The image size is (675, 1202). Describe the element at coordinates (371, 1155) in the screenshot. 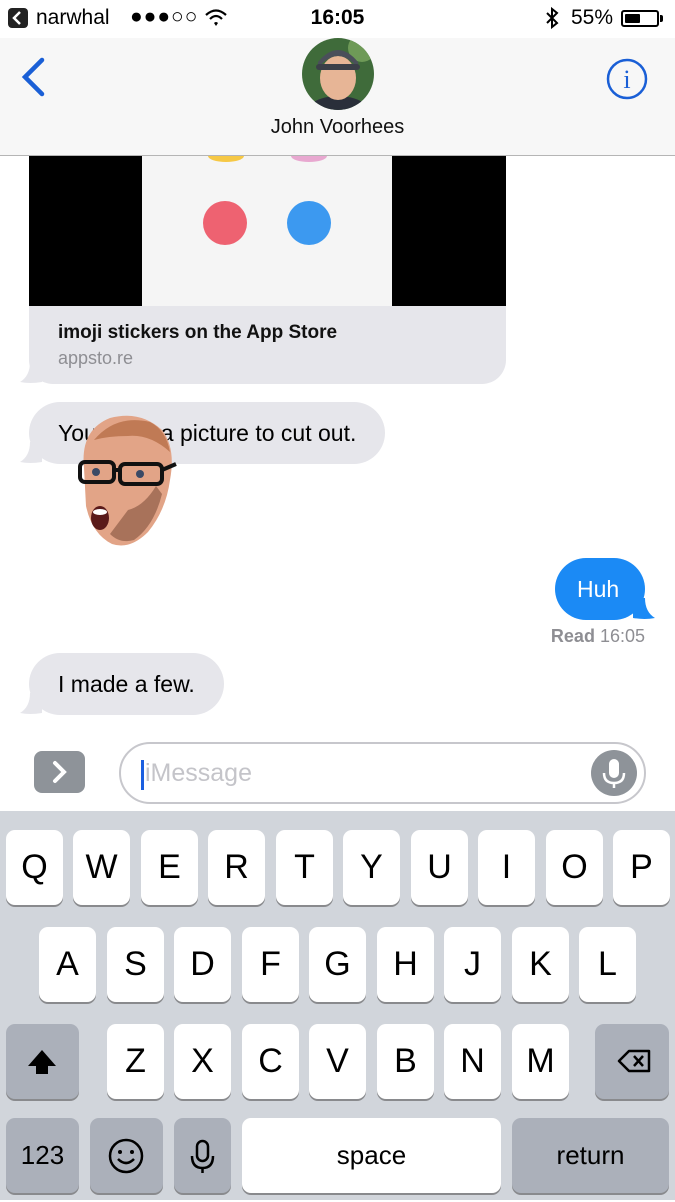

I see `space-key: space` at that location.